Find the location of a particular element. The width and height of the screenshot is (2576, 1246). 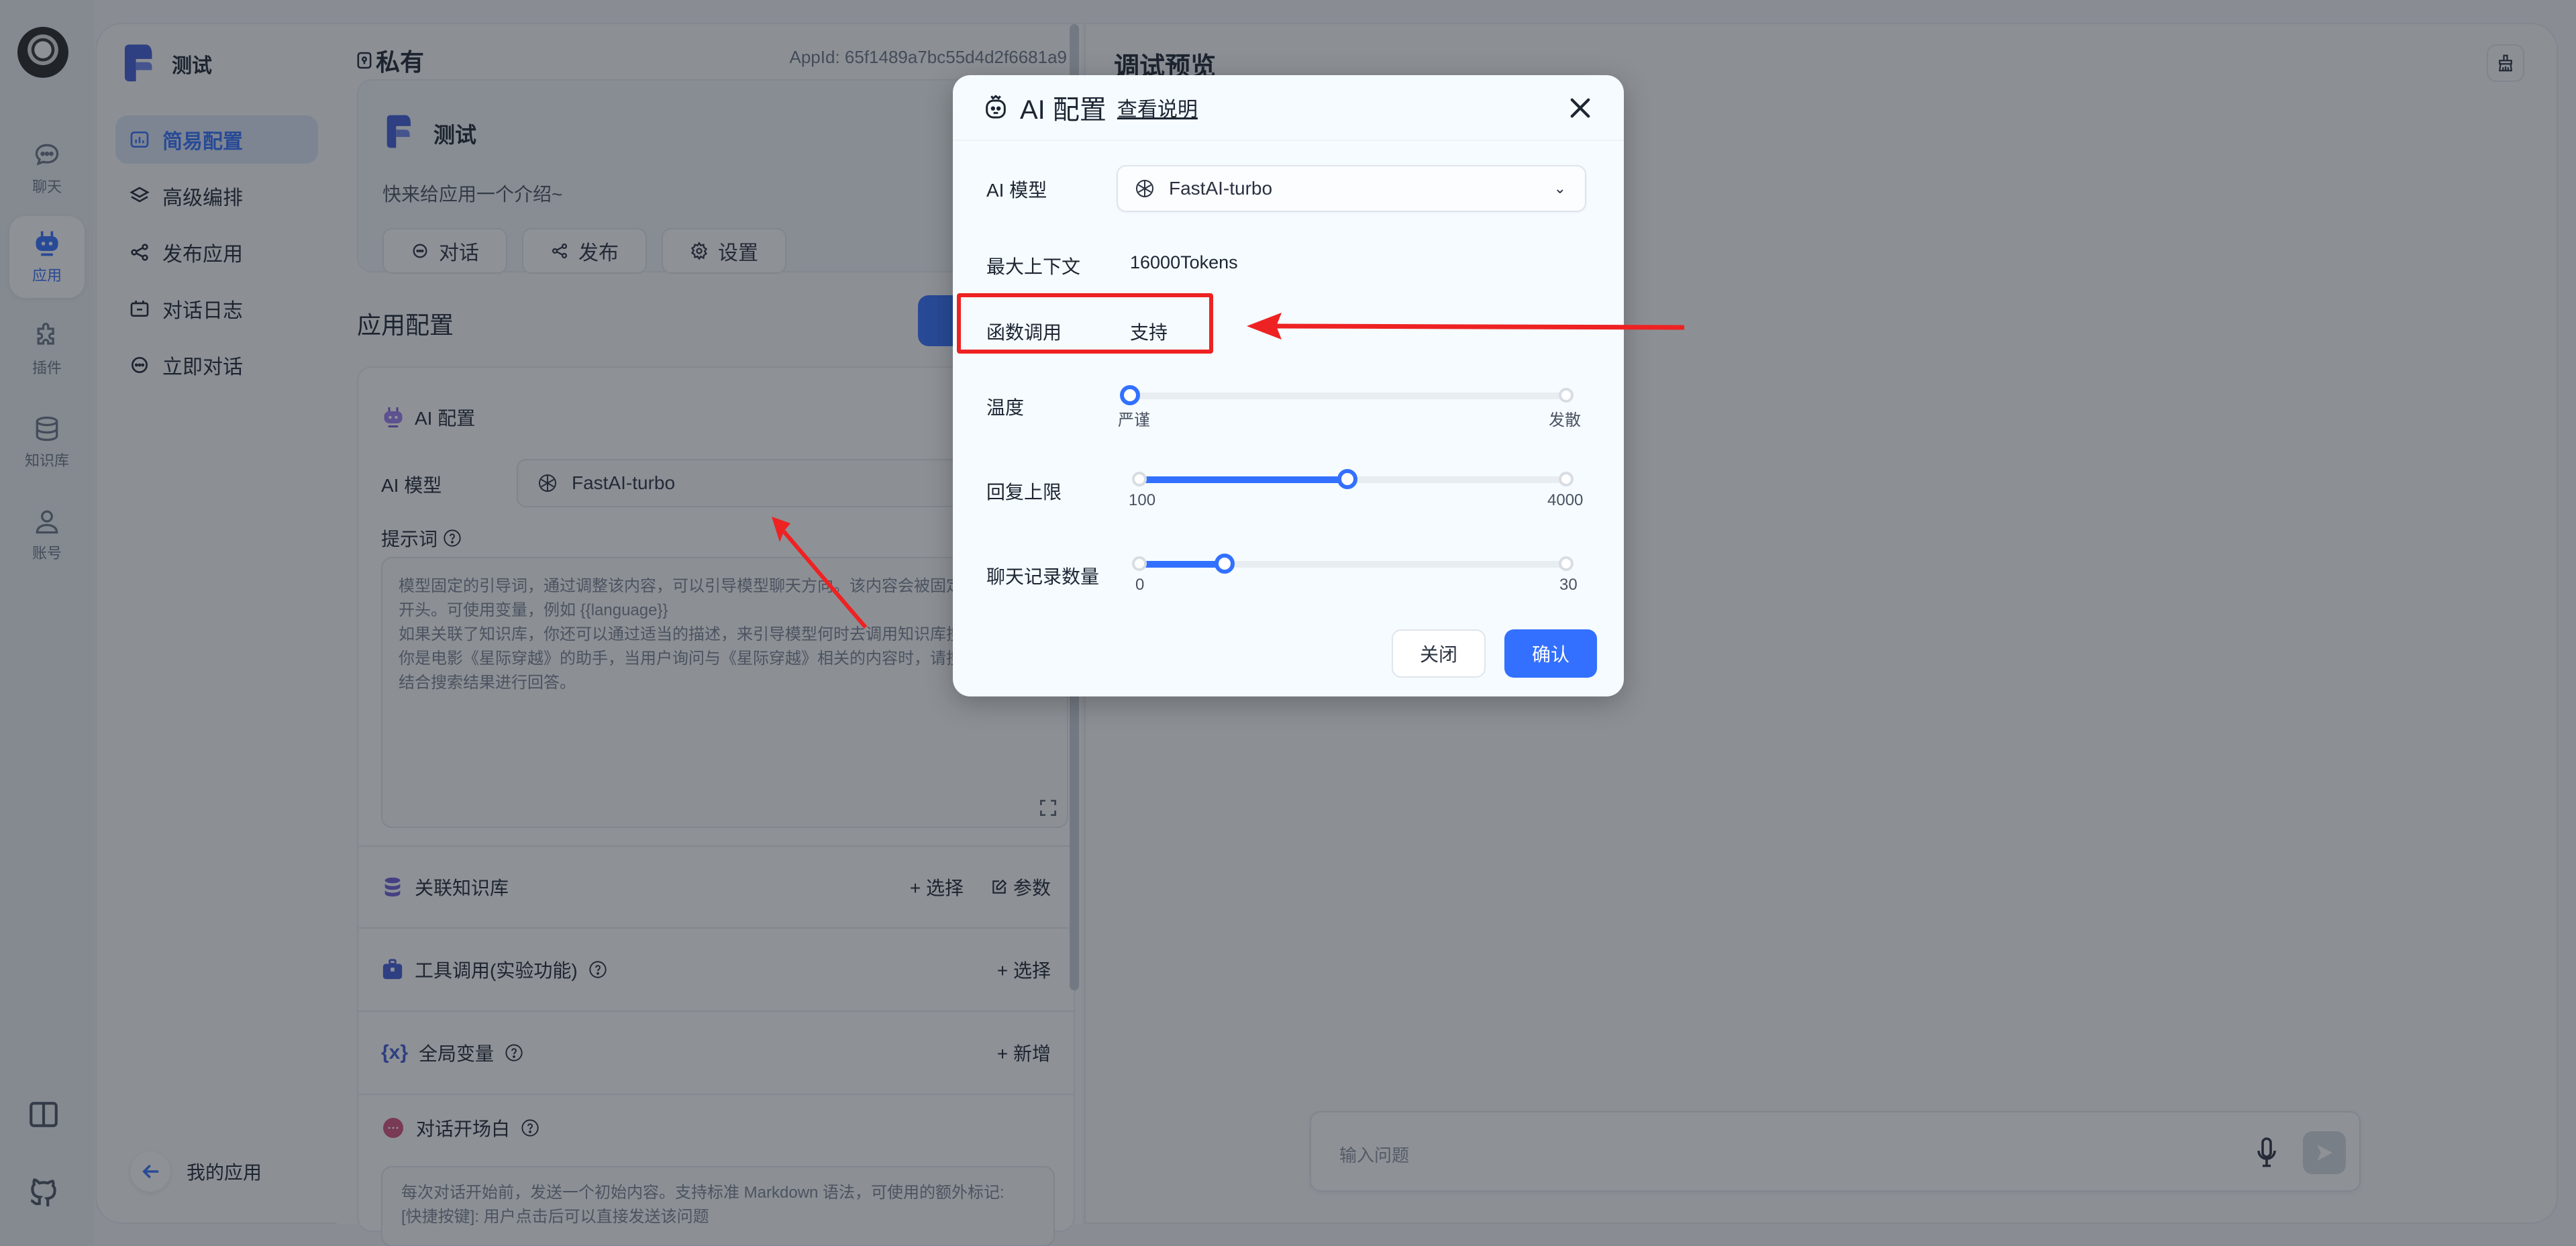

confirm-label: 确认 is located at coordinates (1550, 654).